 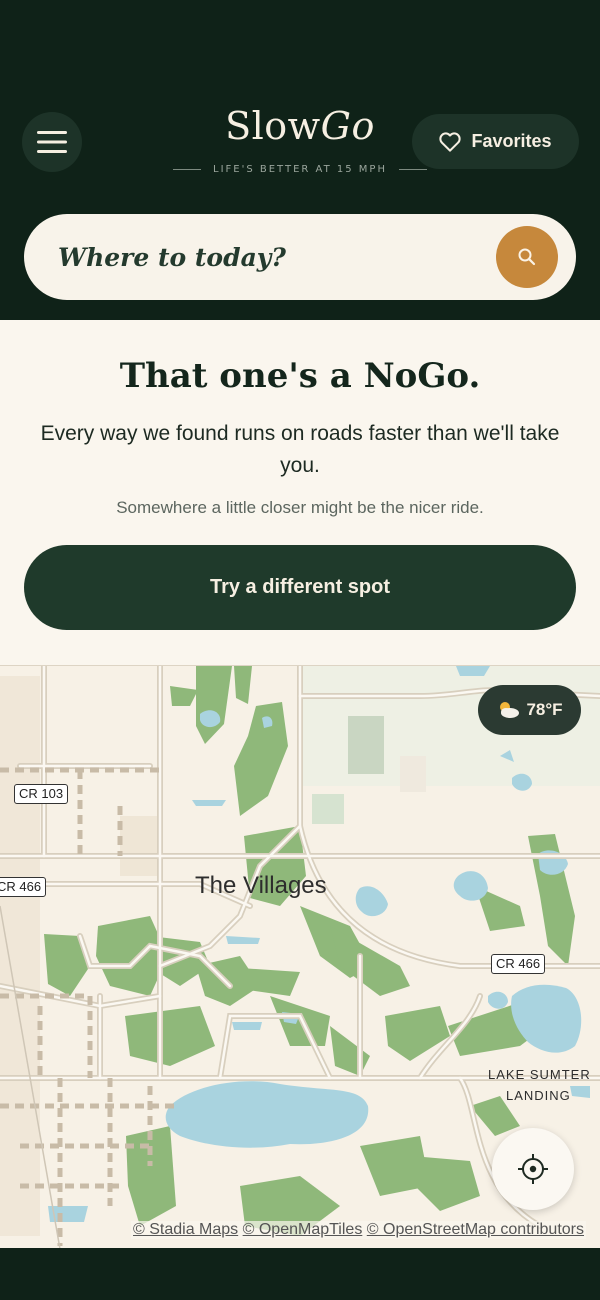 What do you see at coordinates (539, 1074) in the screenshot?
I see `place-label-lake-sumter: LAKE SUMTER` at bounding box center [539, 1074].